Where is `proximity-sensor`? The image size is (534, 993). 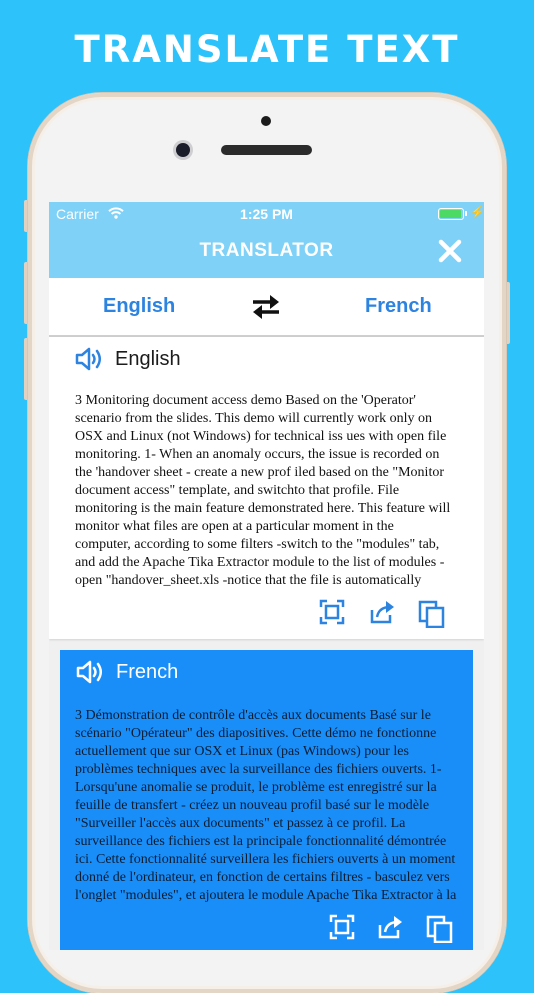
proximity-sensor is located at coordinates (266, 121).